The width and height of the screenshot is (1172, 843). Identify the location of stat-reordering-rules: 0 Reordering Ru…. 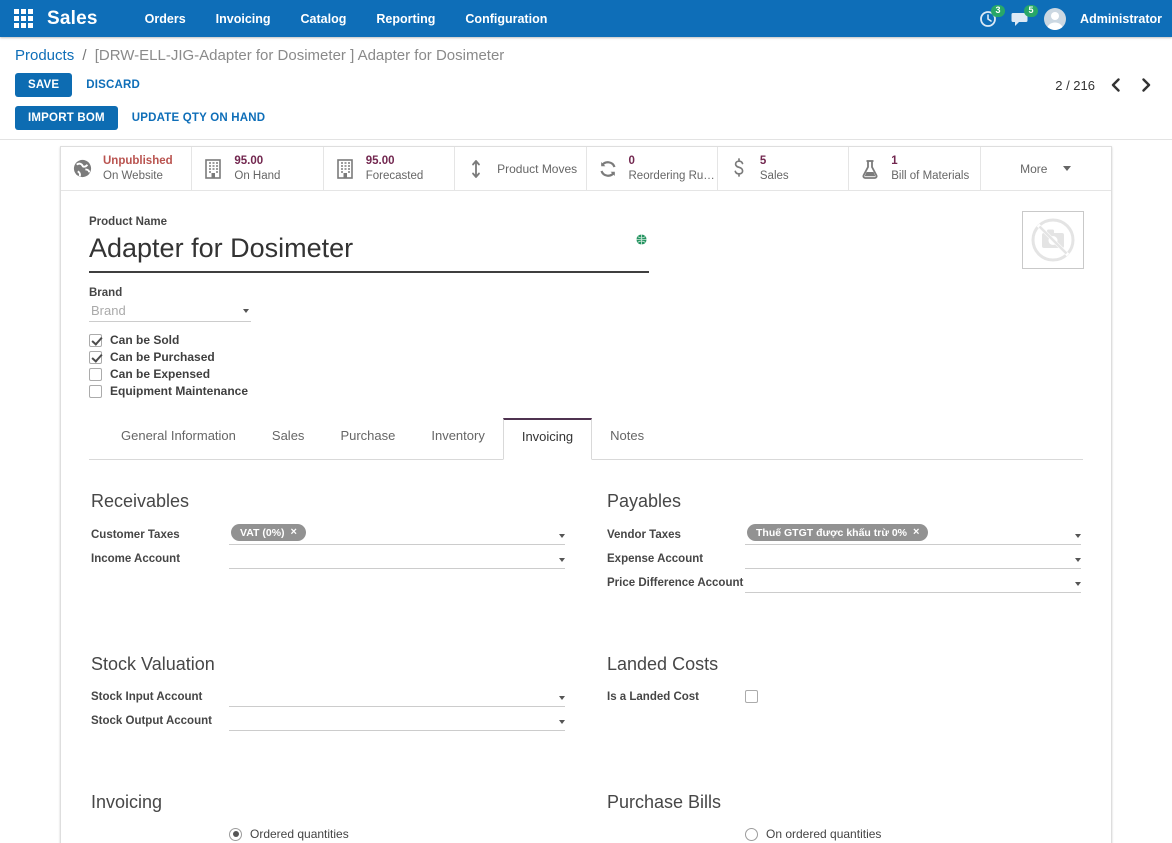
(652, 168).